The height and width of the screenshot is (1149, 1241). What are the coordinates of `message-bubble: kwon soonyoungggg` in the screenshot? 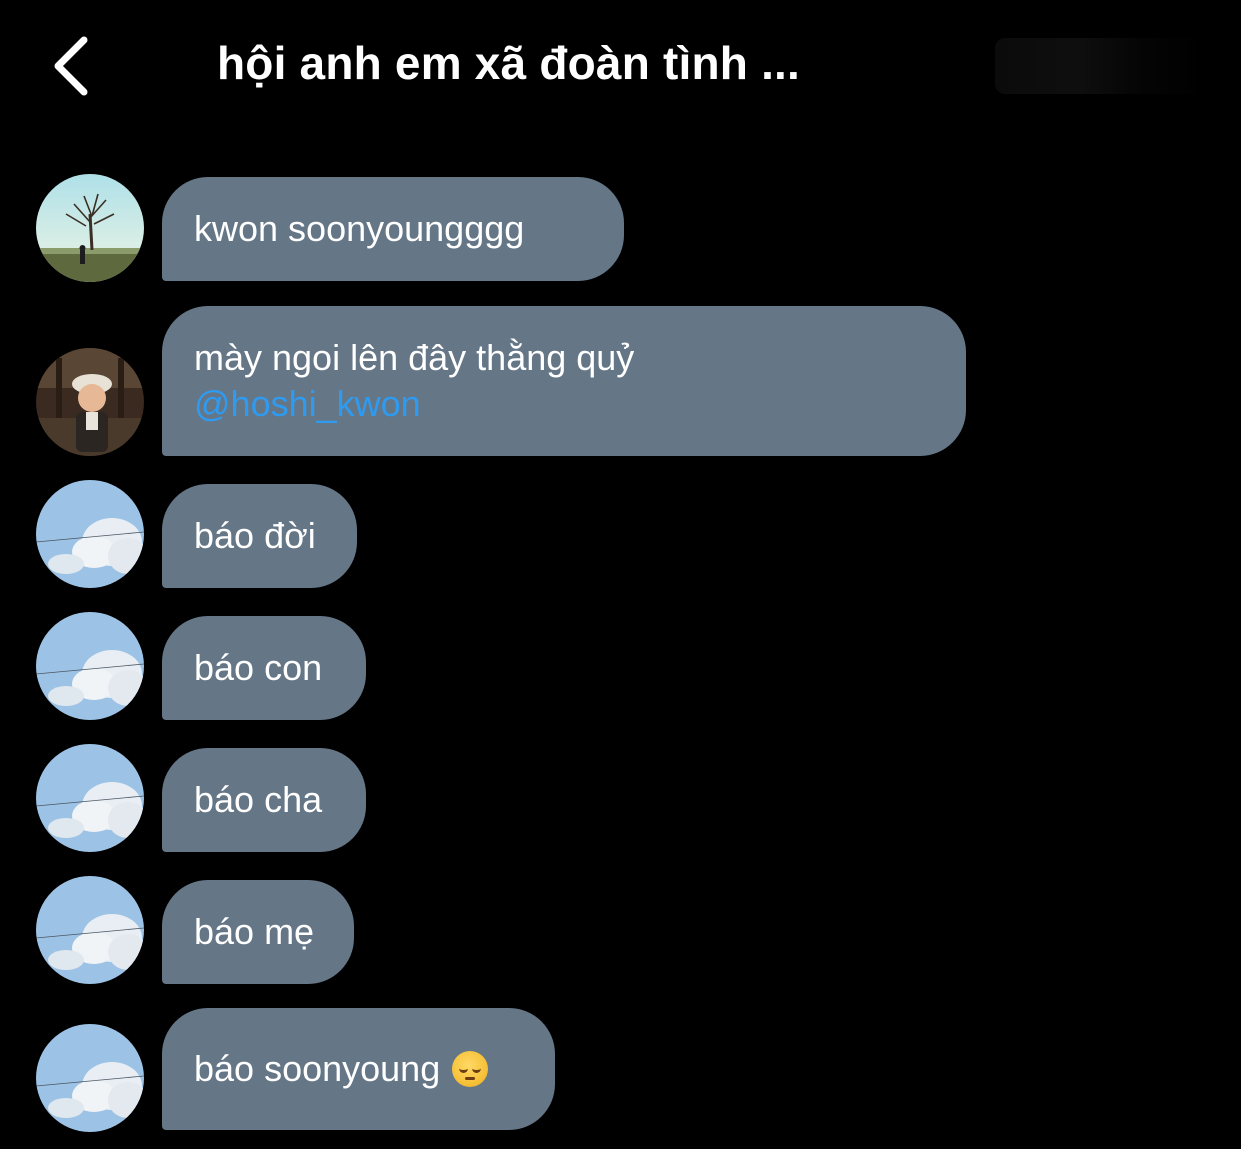 It's located at (393, 229).